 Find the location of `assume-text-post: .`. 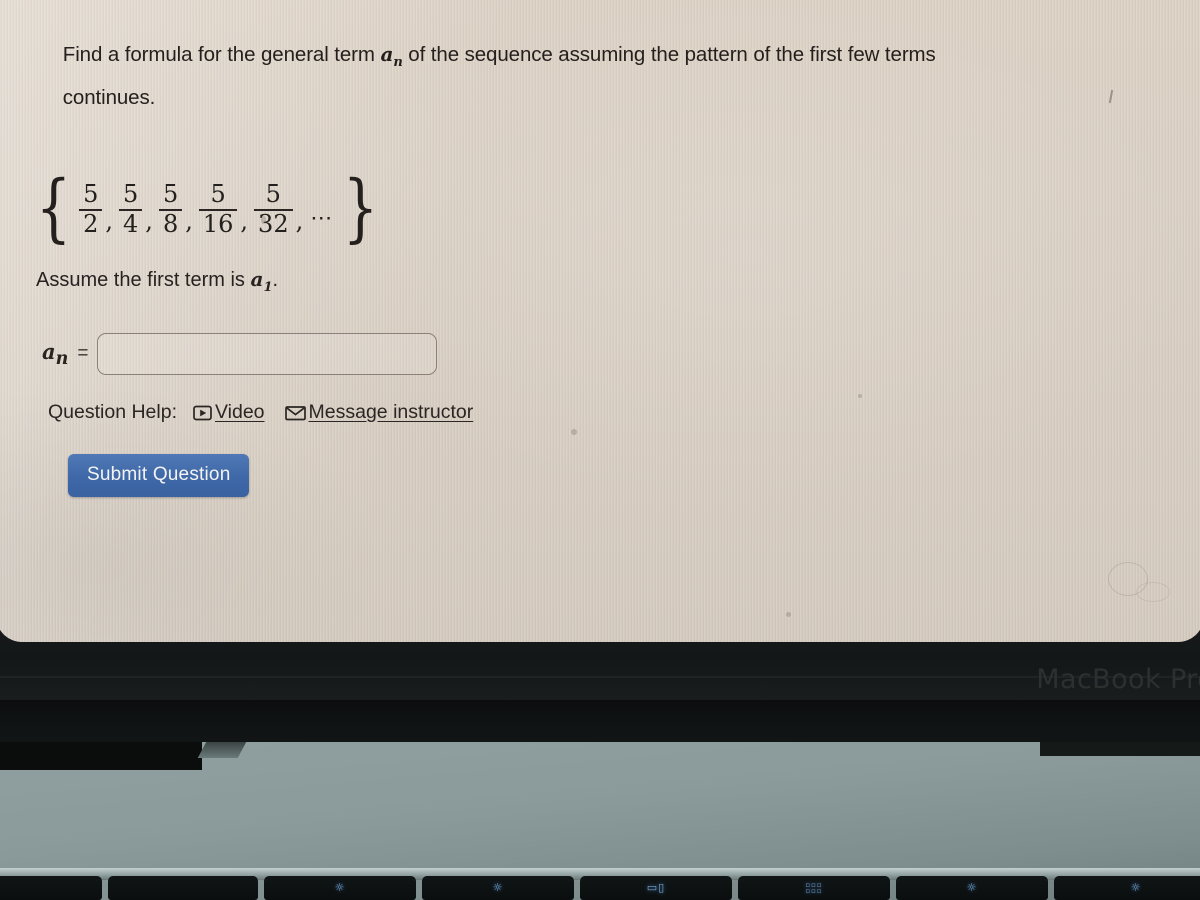

assume-text-post: . is located at coordinates (275, 280).